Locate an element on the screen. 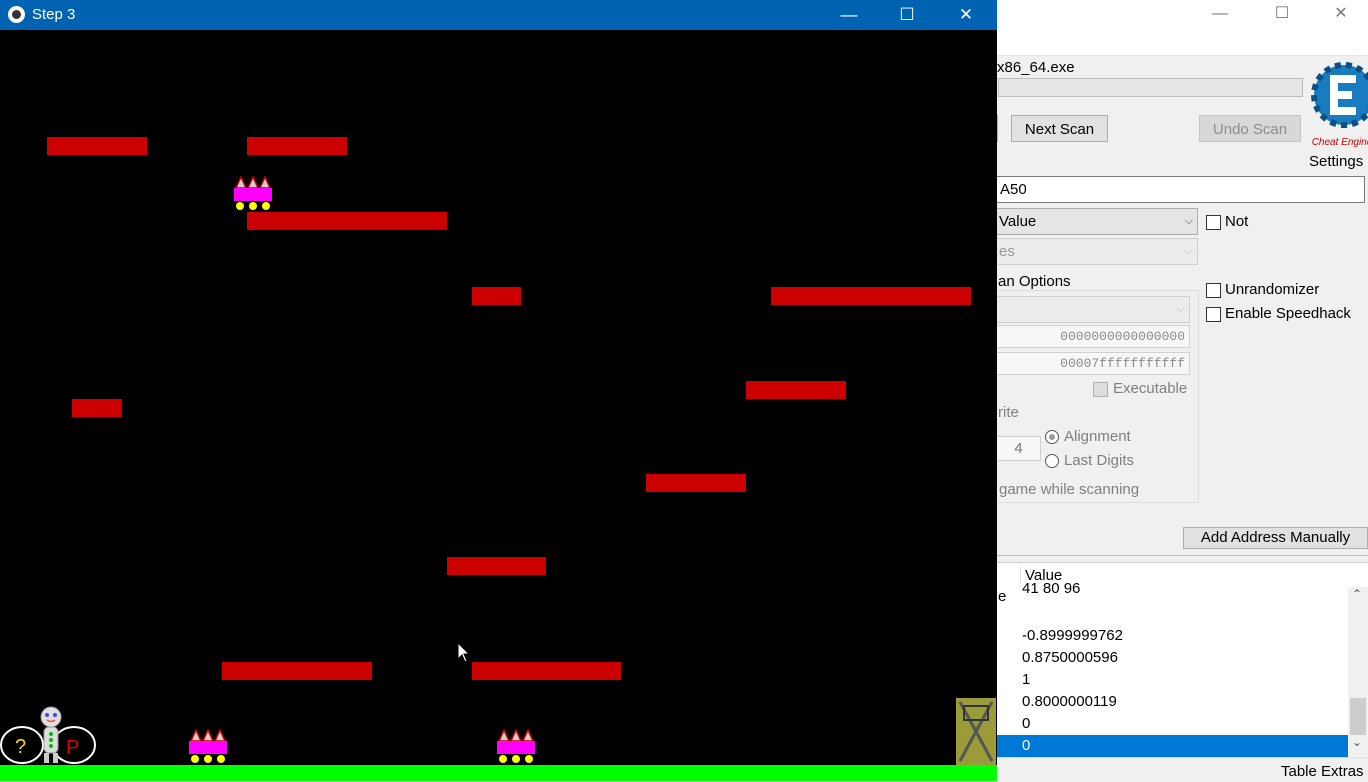 Image resolution: width=1368 pixels, height=782 pixels. mouse-cursor-icon is located at coordinates (464, 652).